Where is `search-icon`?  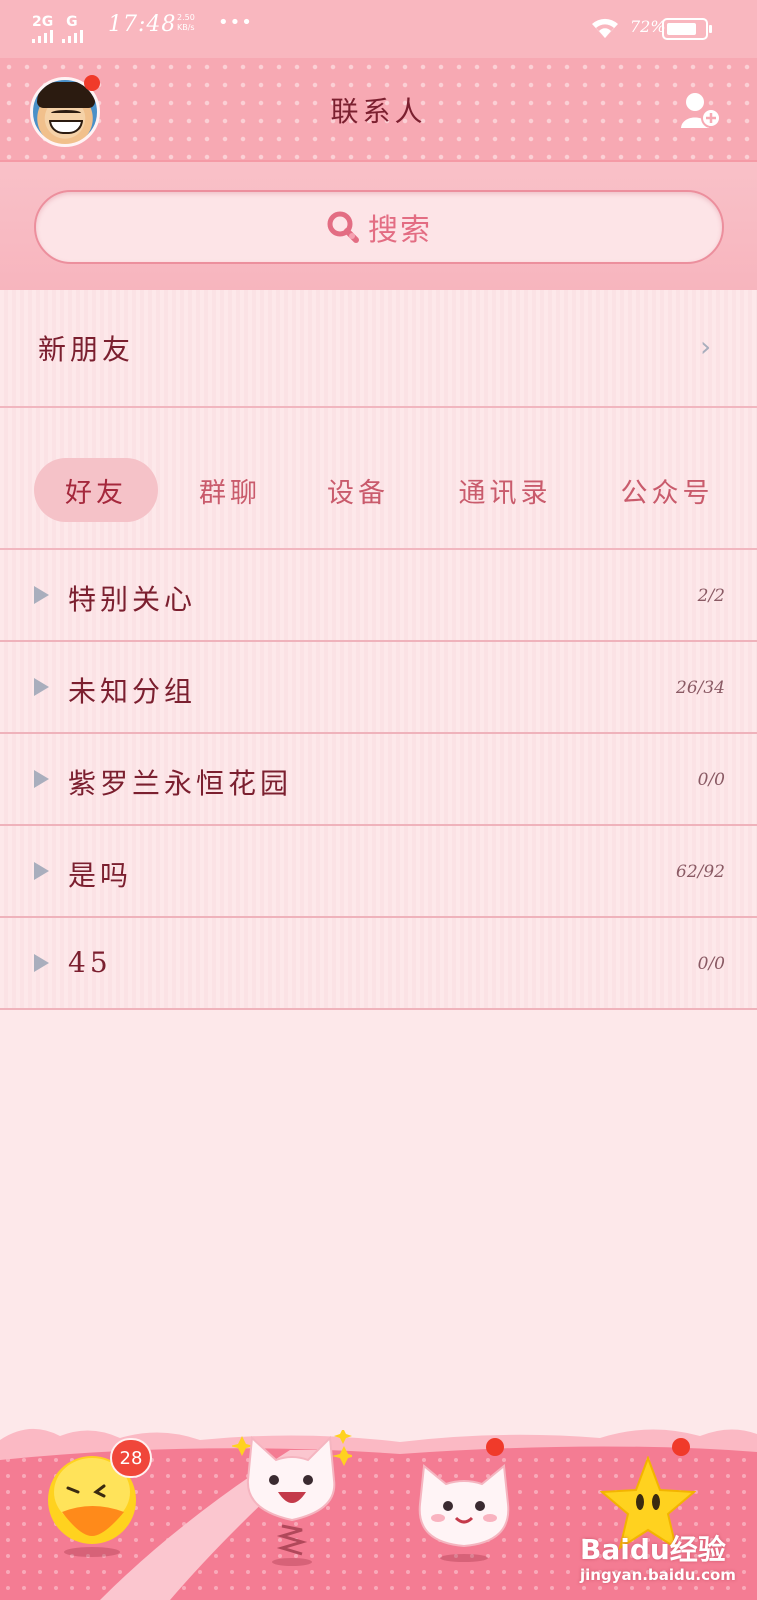 search-icon is located at coordinates (343, 227).